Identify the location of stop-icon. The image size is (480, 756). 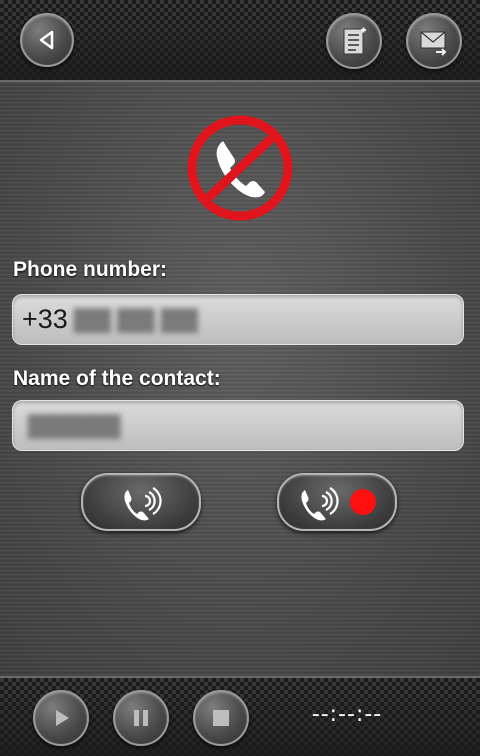
(221, 718).